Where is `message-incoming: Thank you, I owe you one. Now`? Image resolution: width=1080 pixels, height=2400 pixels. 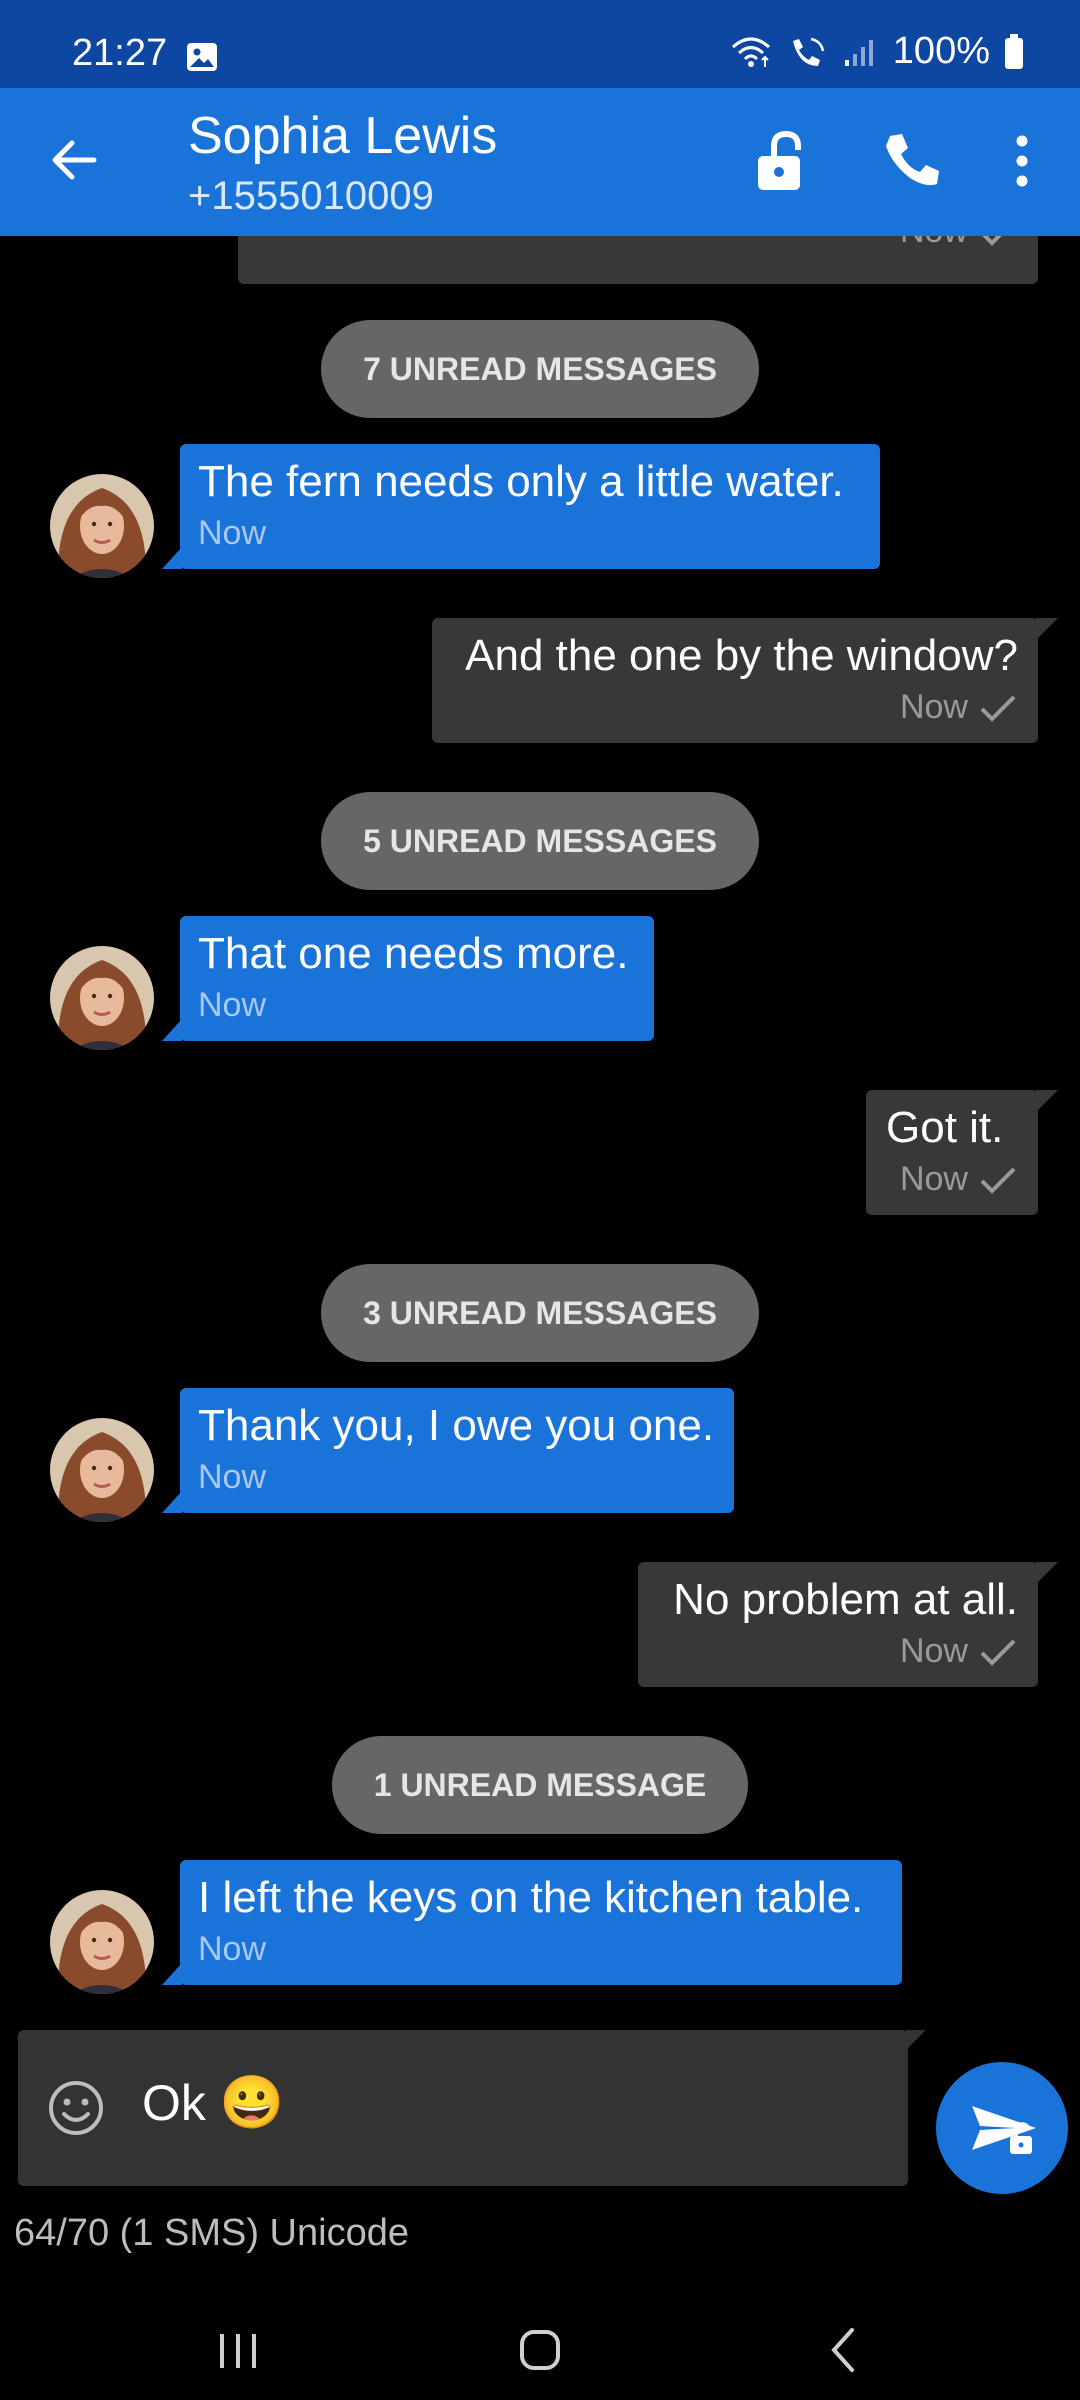 message-incoming: Thank you, I owe you one. Now is located at coordinates (448, 1450).